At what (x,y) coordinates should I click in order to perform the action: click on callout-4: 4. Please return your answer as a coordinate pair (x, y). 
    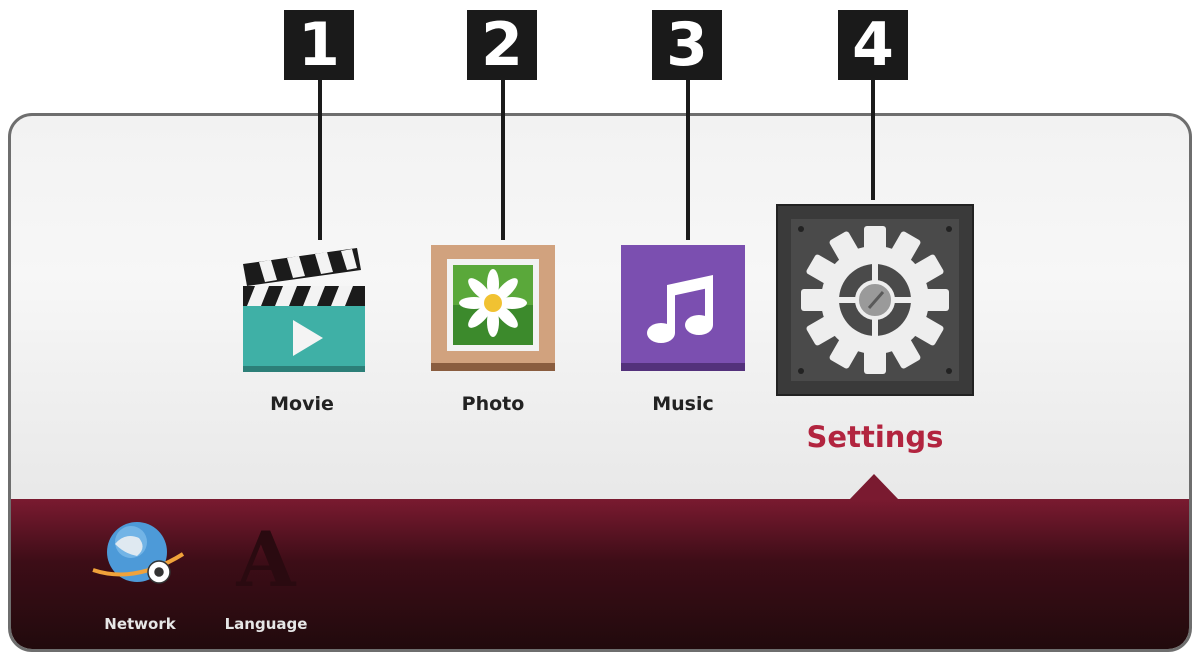
    Looking at the image, I should click on (873, 45).